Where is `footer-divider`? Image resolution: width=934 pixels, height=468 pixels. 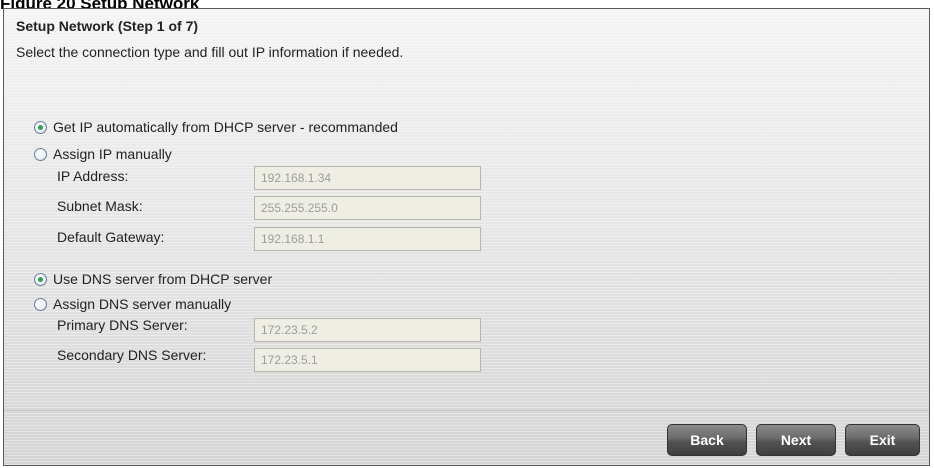
footer-divider is located at coordinates (466, 410).